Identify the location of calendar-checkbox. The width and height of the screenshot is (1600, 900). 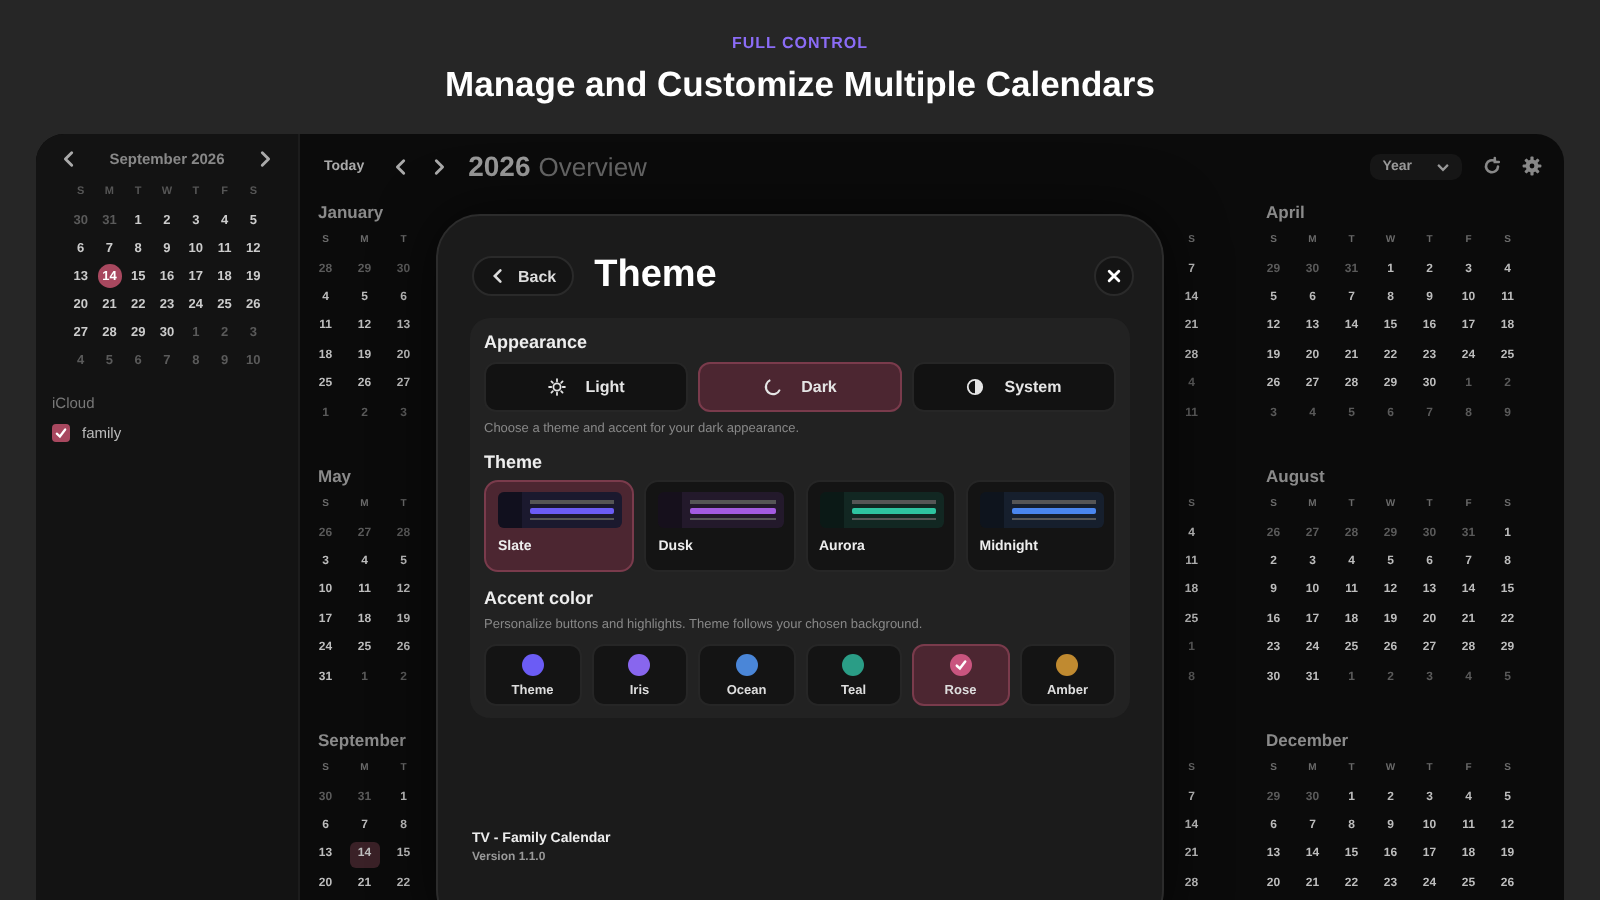
(61, 433).